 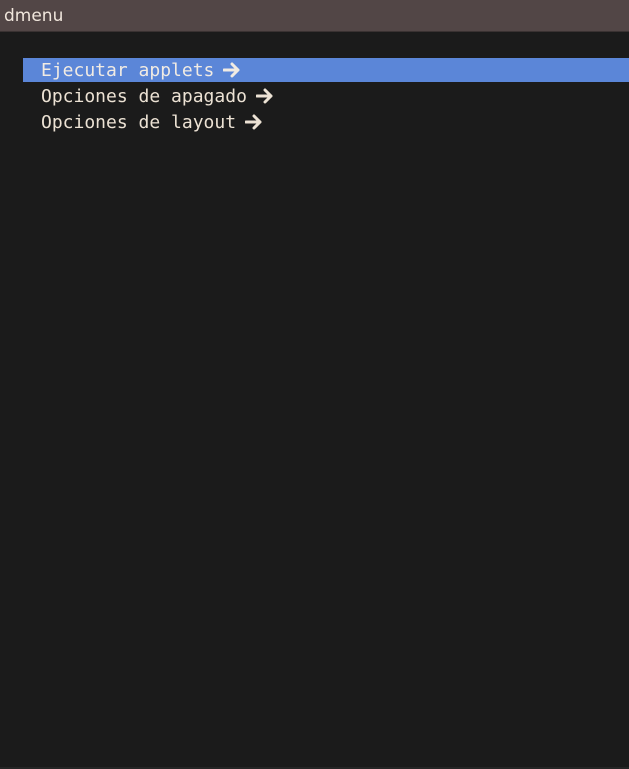 I want to click on title-bar: dmenu, so click(x=314, y=16).